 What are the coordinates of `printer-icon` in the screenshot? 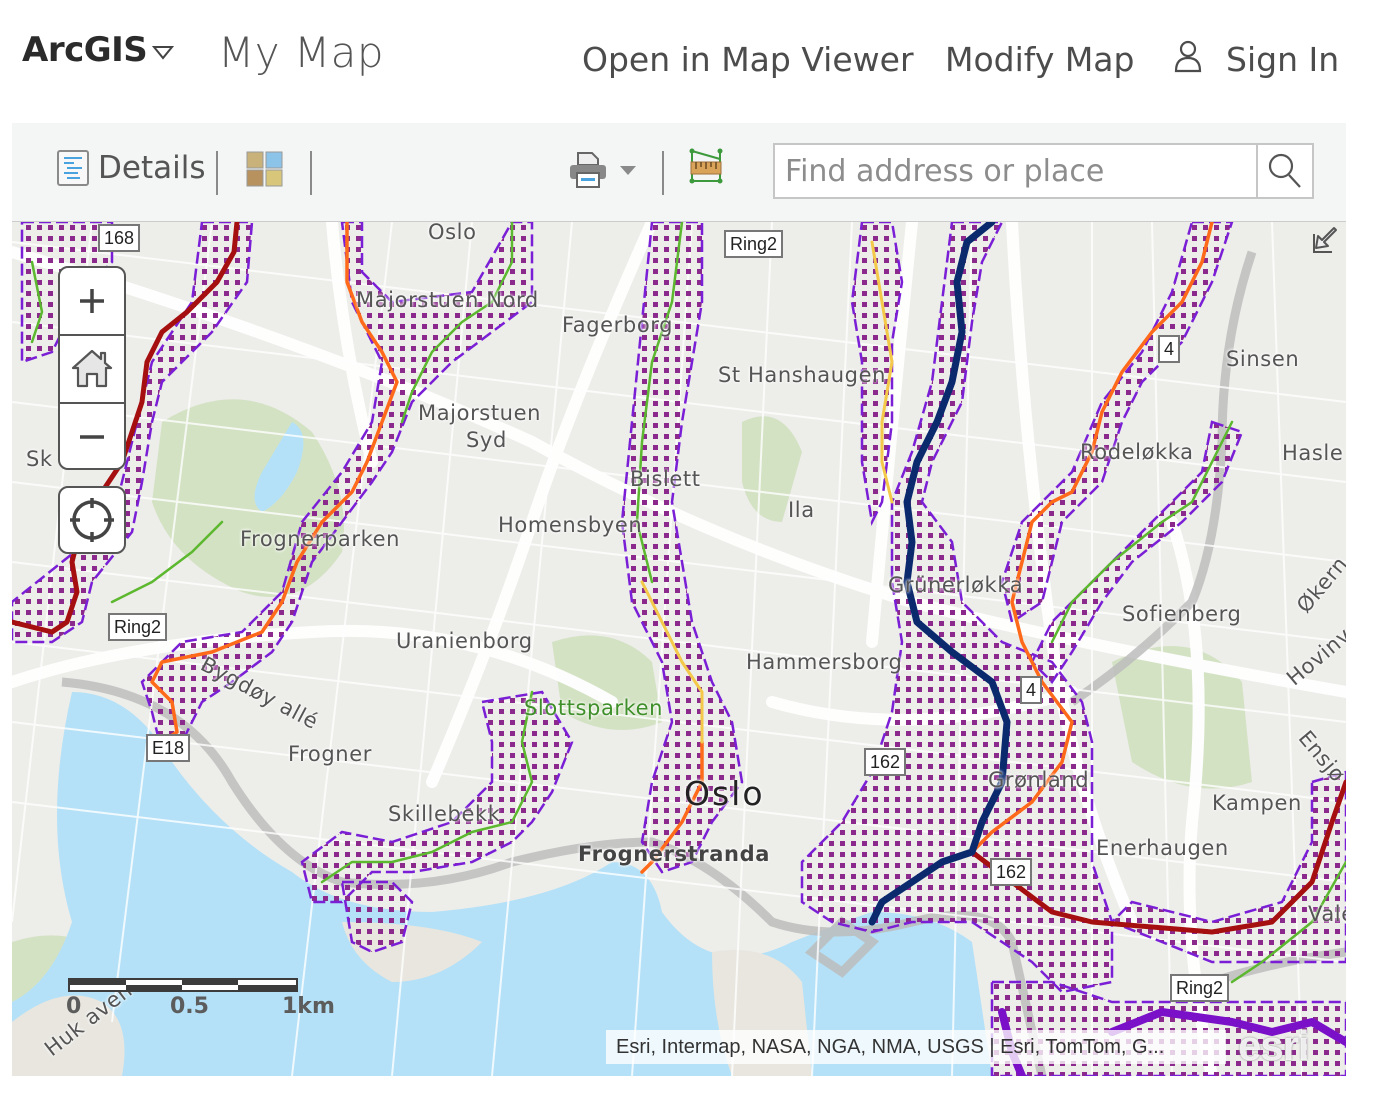 It's located at (588, 170).